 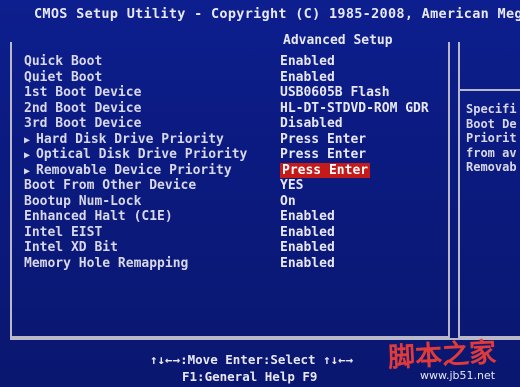 I want to click on setting-value: Disabled, so click(x=311, y=123).